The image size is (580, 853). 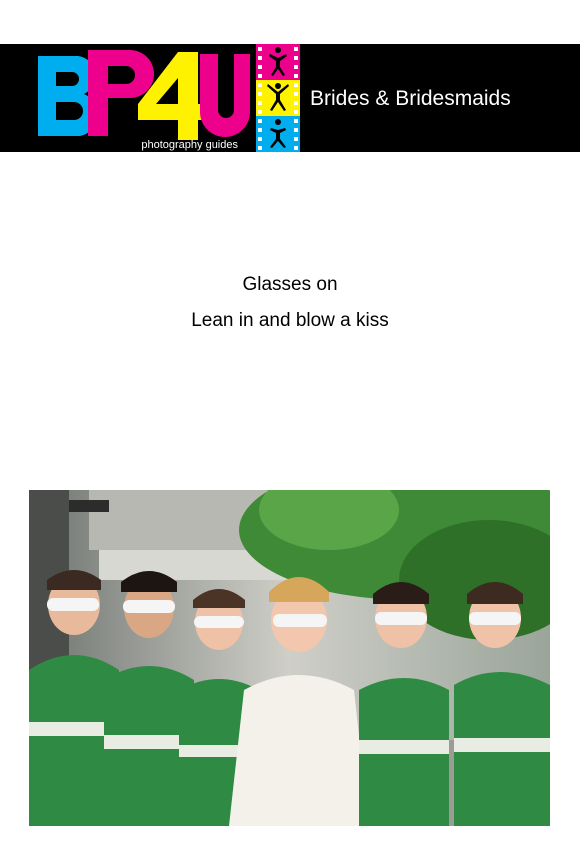 What do you see at coordinates (125, 98) in the screenshot?
I see `bp4u-logo: photography guides` at bounding box center [125, 98].